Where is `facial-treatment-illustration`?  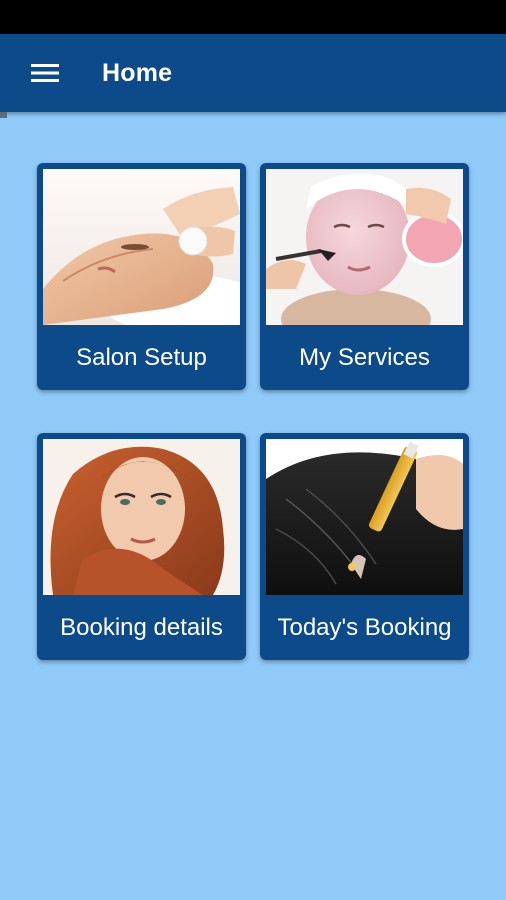
facial-treatment-illustration is located at coordinates (141, 247).